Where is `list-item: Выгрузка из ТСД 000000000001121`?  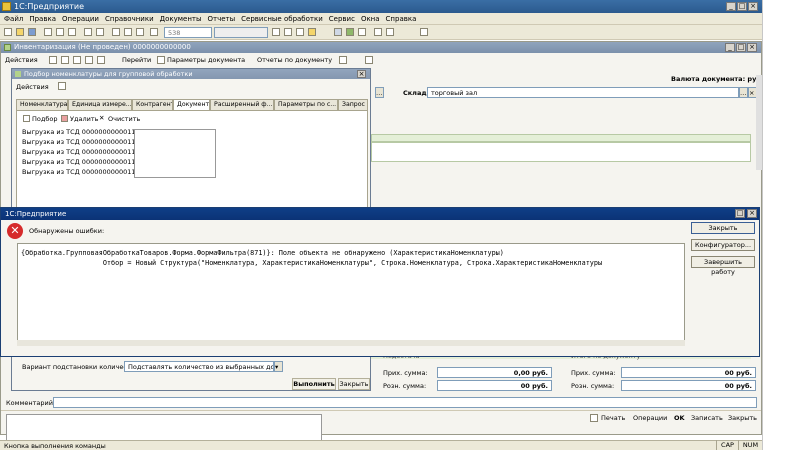
list-item: Выгрузка из ТСД 000000000001121 is located at coordinates (83, 132).